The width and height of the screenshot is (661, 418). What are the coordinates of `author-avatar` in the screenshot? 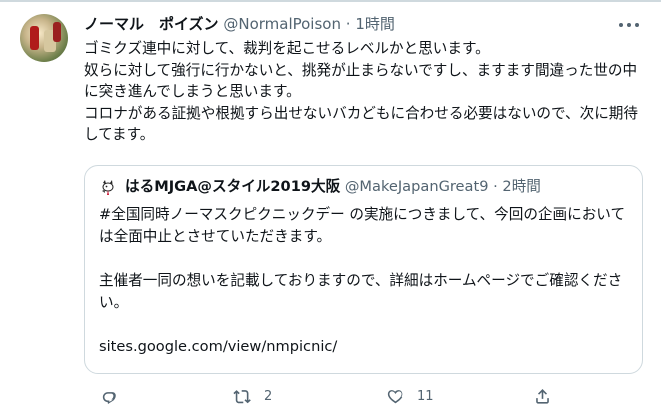 It's located at (44, 38).